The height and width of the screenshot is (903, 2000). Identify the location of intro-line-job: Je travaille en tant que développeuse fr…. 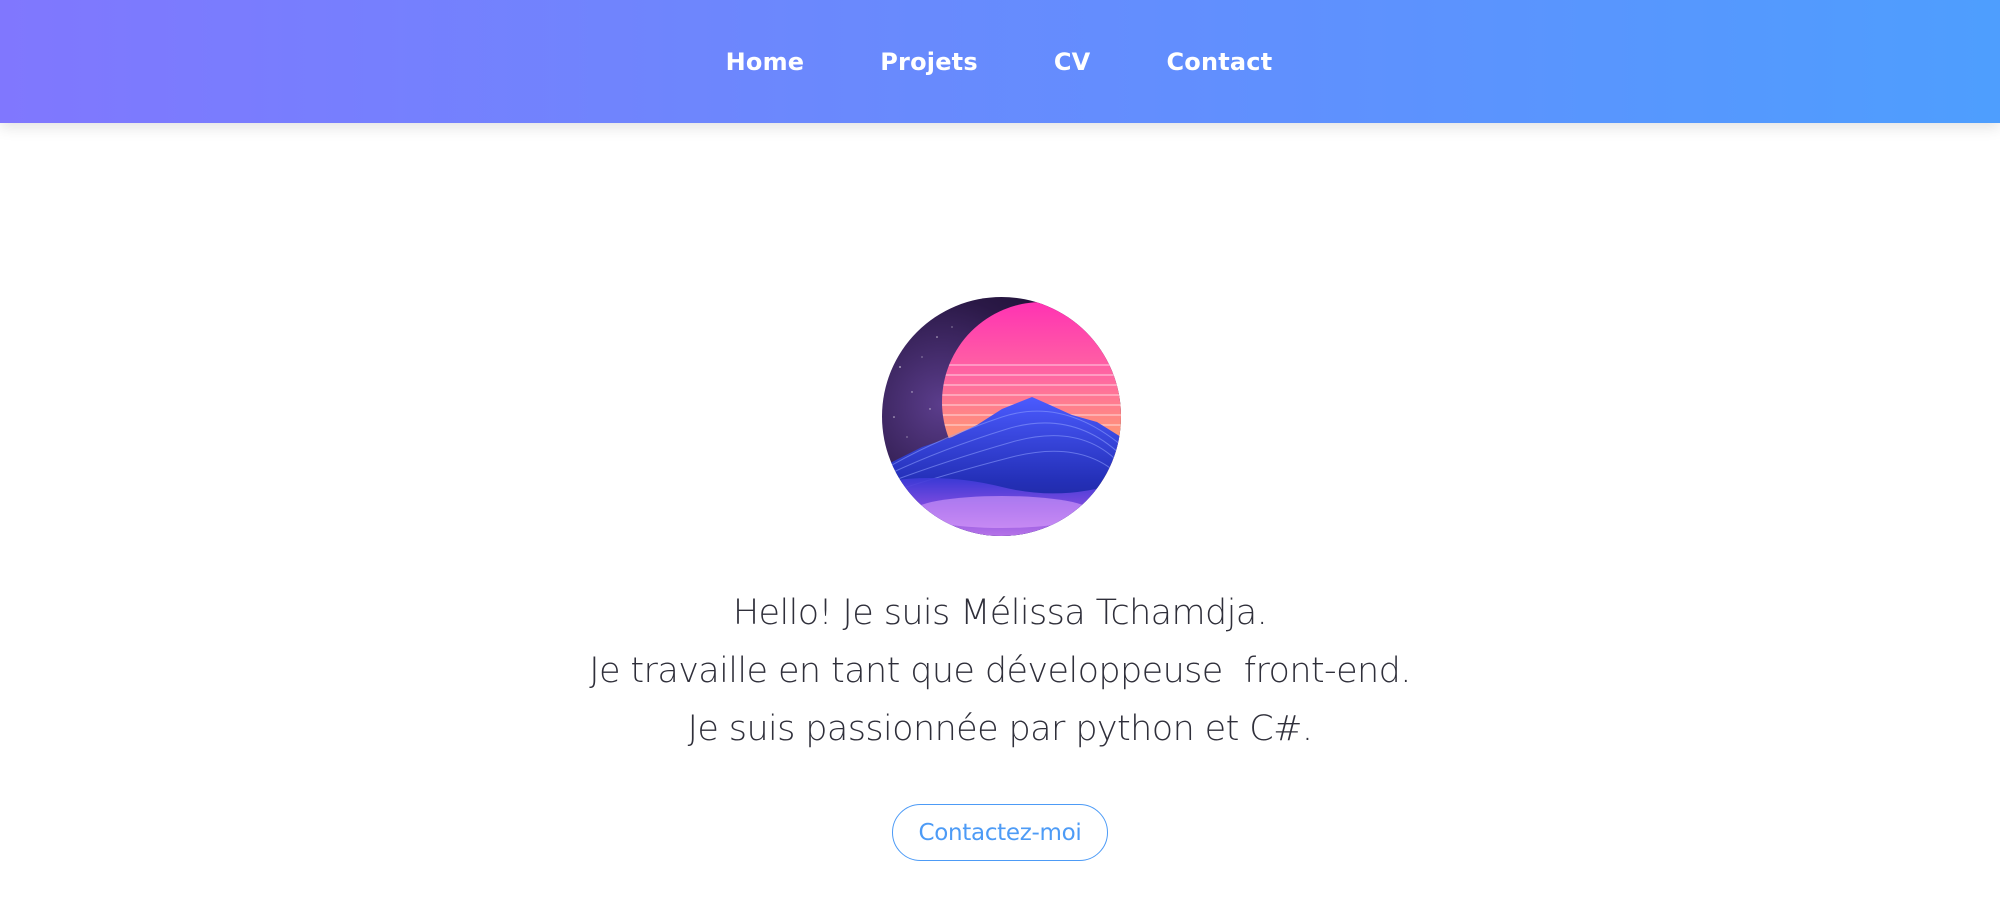
(1000, 671).